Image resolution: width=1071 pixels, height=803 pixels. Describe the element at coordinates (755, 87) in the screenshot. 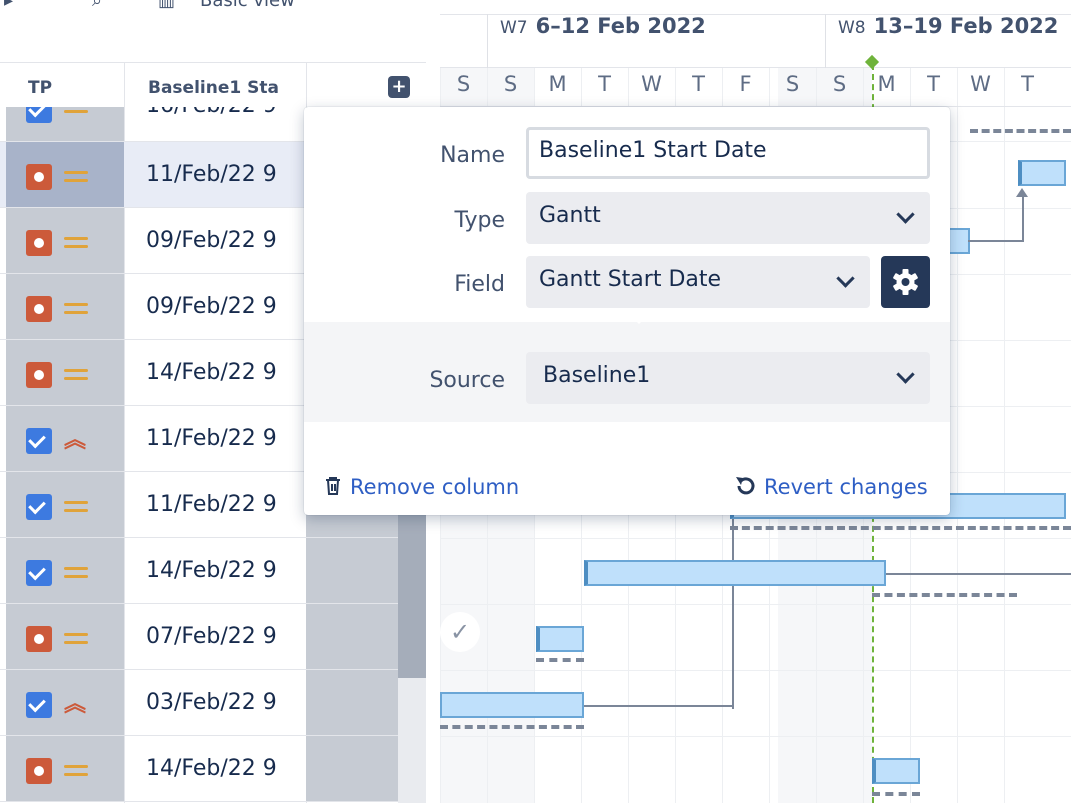

I see `day-header-row: SSMTWTFSSMTWT` at that location.